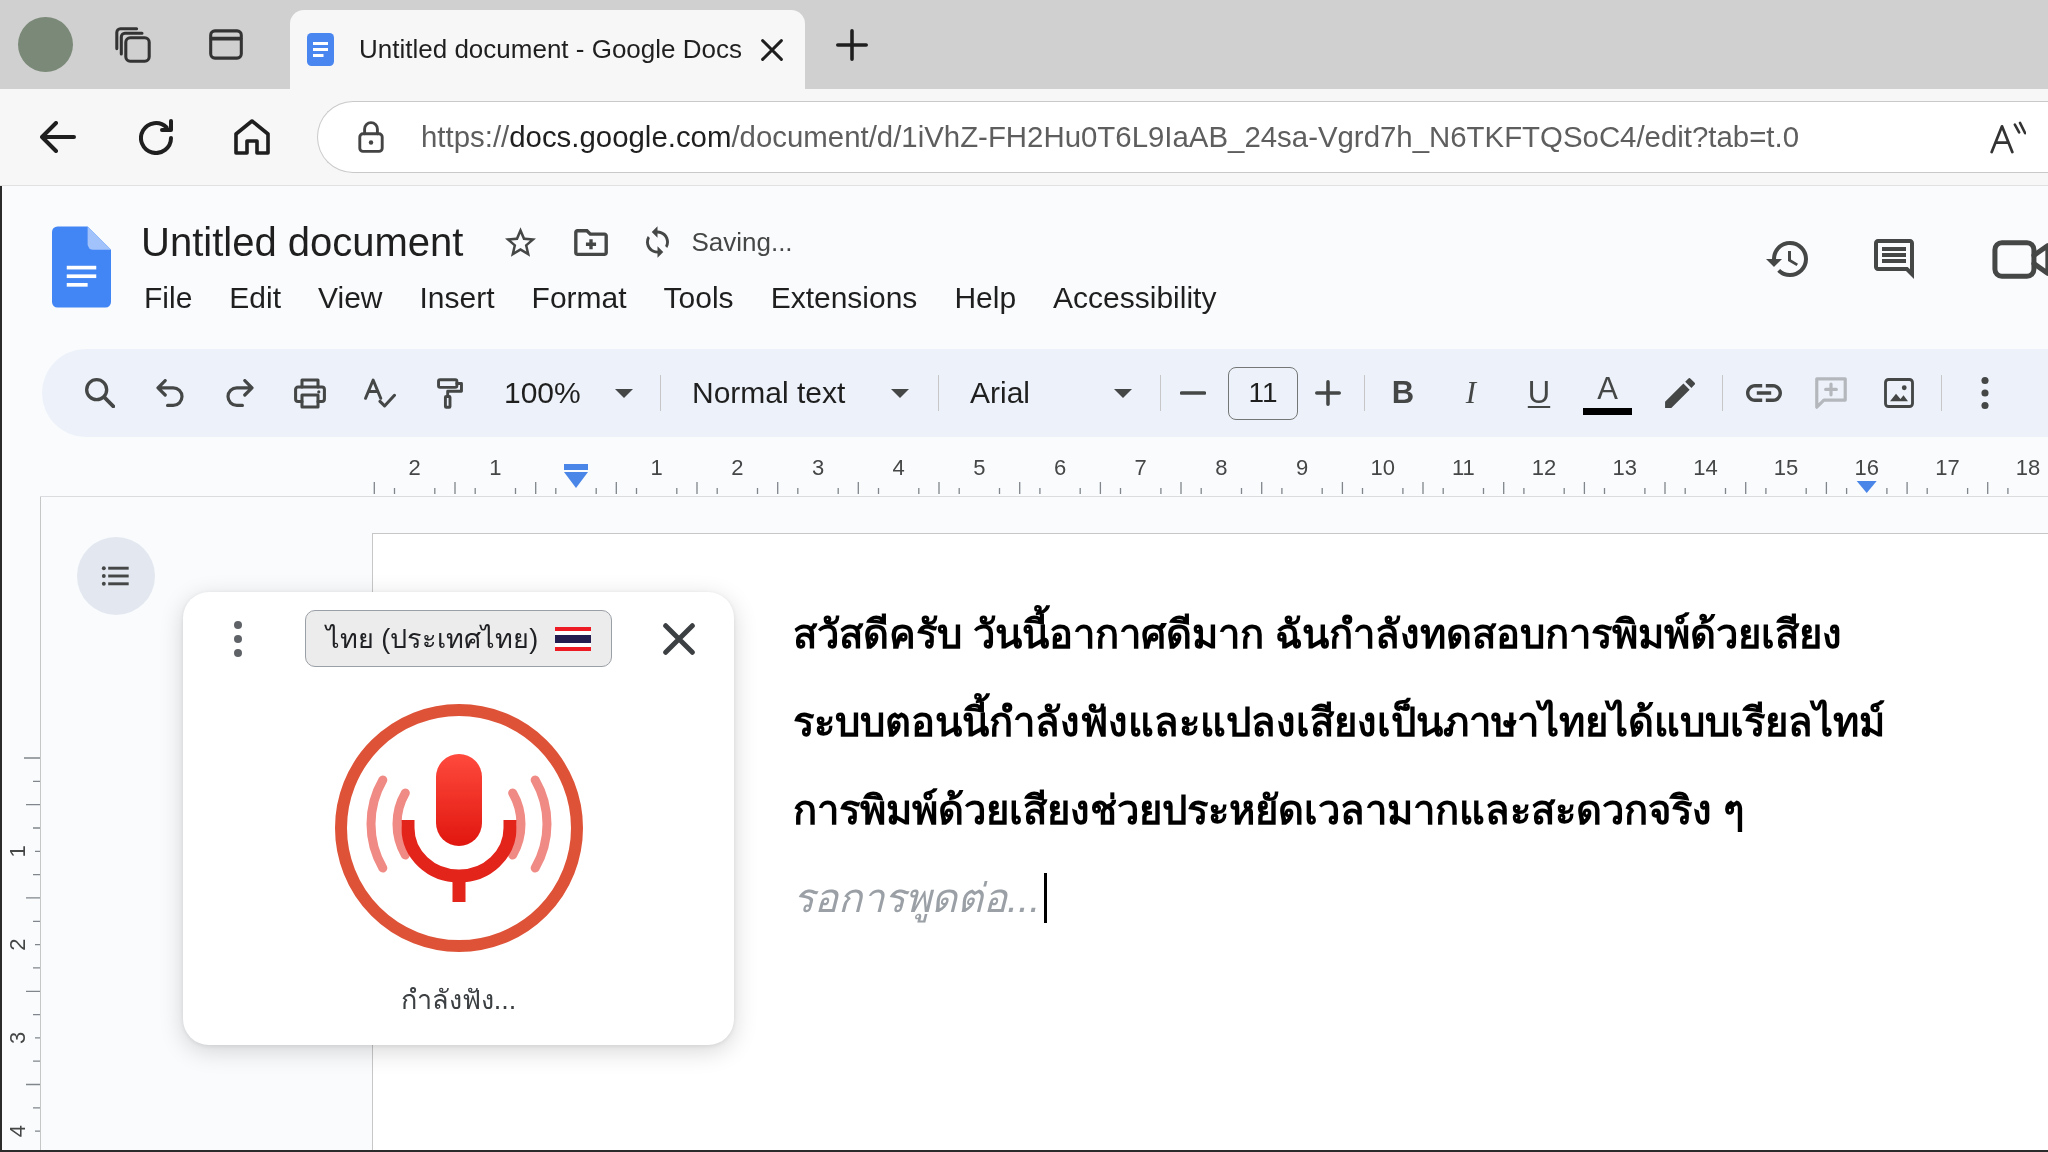 Image resolution: width=2048 pixels, height=1152 pixels. I want to click on font-dropdown: Arial, so click(1051, 393).